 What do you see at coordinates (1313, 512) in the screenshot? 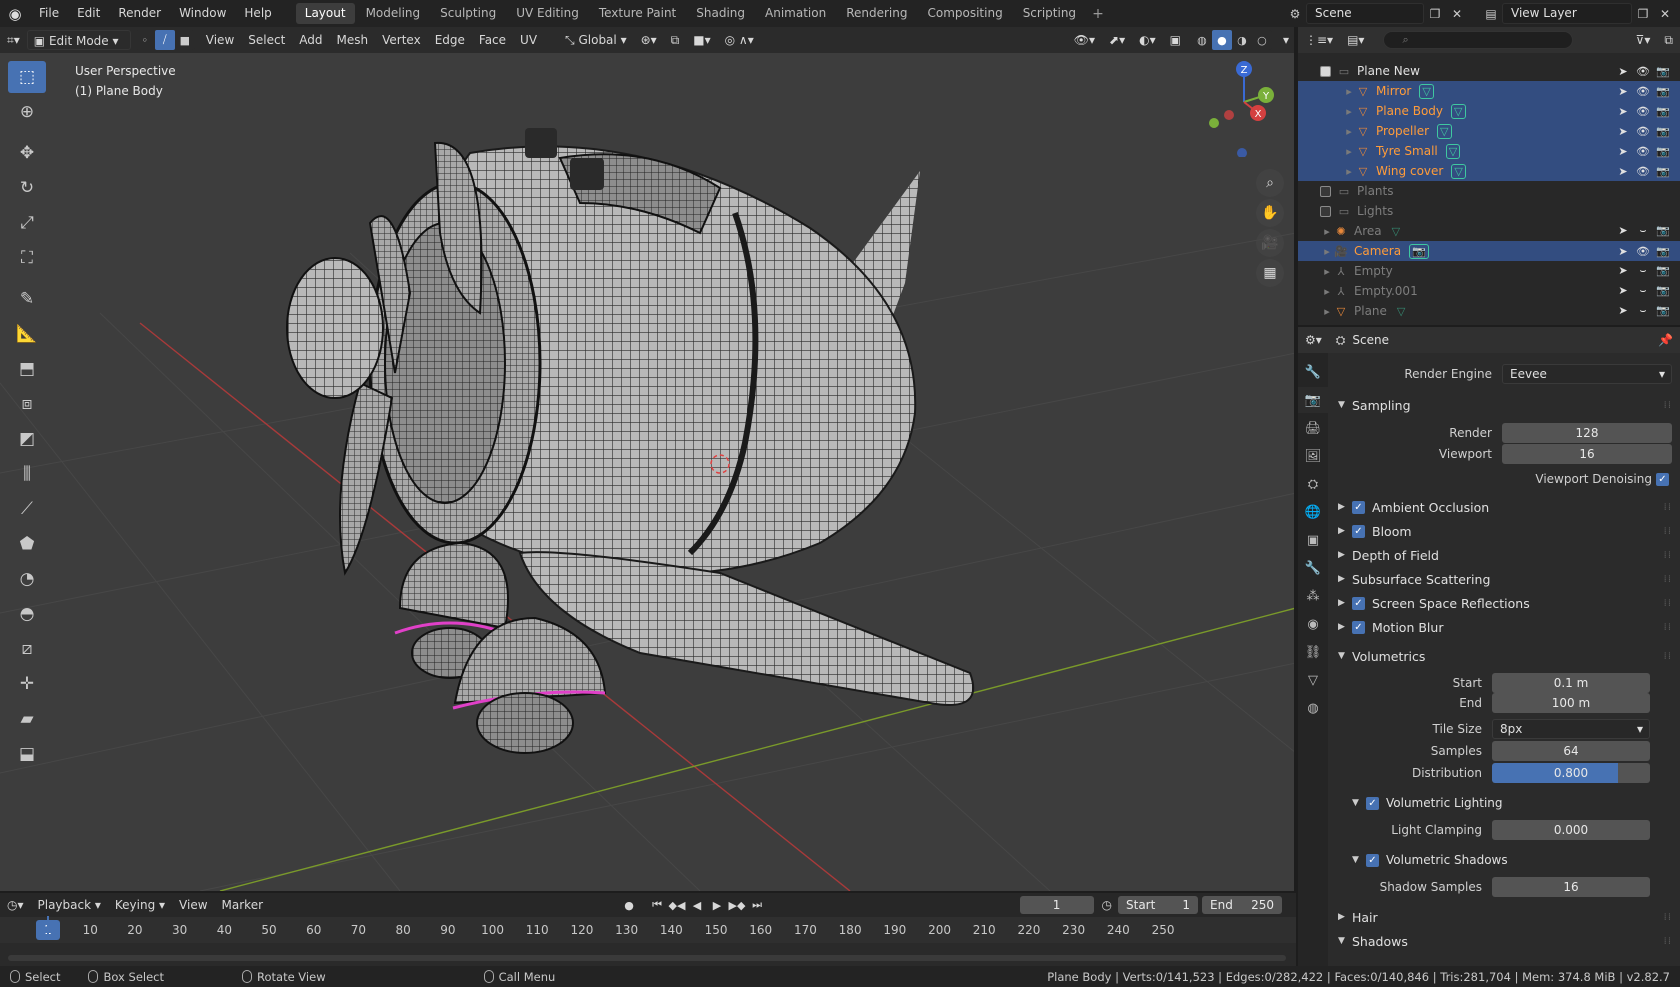
I see `world-tab-icon: 🌐` at bounding box center [1313, 512].